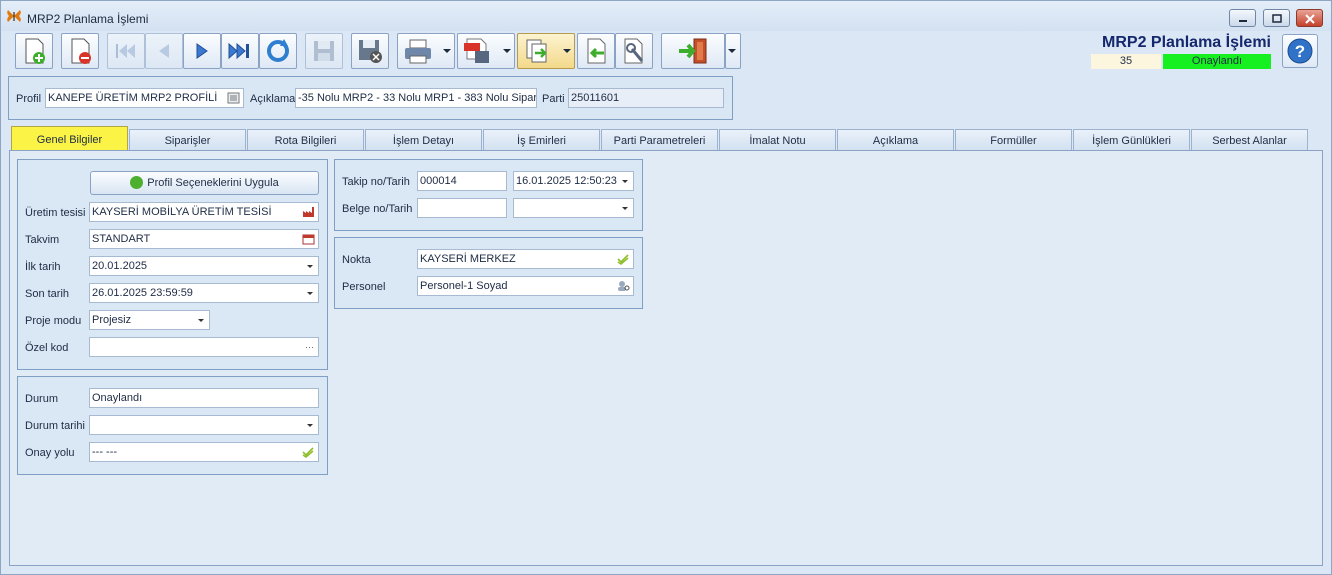 Image resolution: width=1332 pixels, height=575 pixels. What do you see at coordinates (47, 294) in the screenshot?
I see `son-tarih-label: Son tarih` at bounding box center [47, 294].